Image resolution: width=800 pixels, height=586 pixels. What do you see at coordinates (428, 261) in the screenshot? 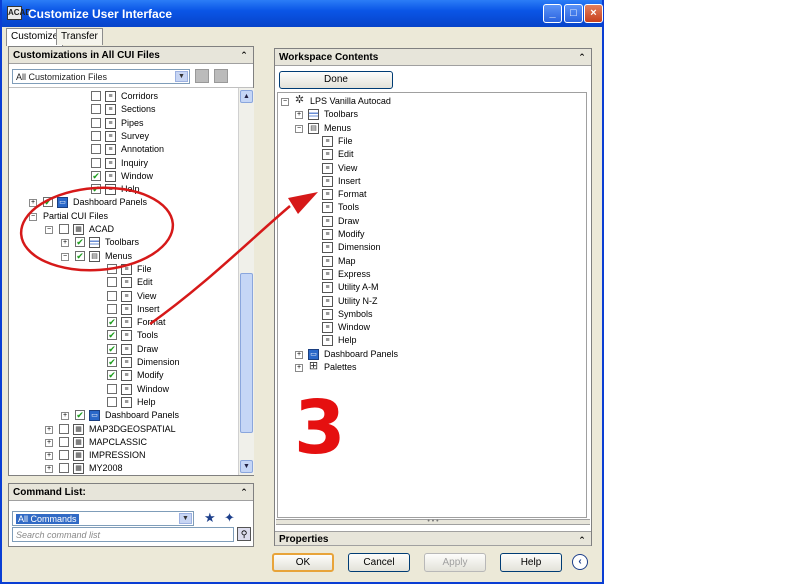
I see `workspace-tree-item: ≡ Map` at bounding box center [428, 261].